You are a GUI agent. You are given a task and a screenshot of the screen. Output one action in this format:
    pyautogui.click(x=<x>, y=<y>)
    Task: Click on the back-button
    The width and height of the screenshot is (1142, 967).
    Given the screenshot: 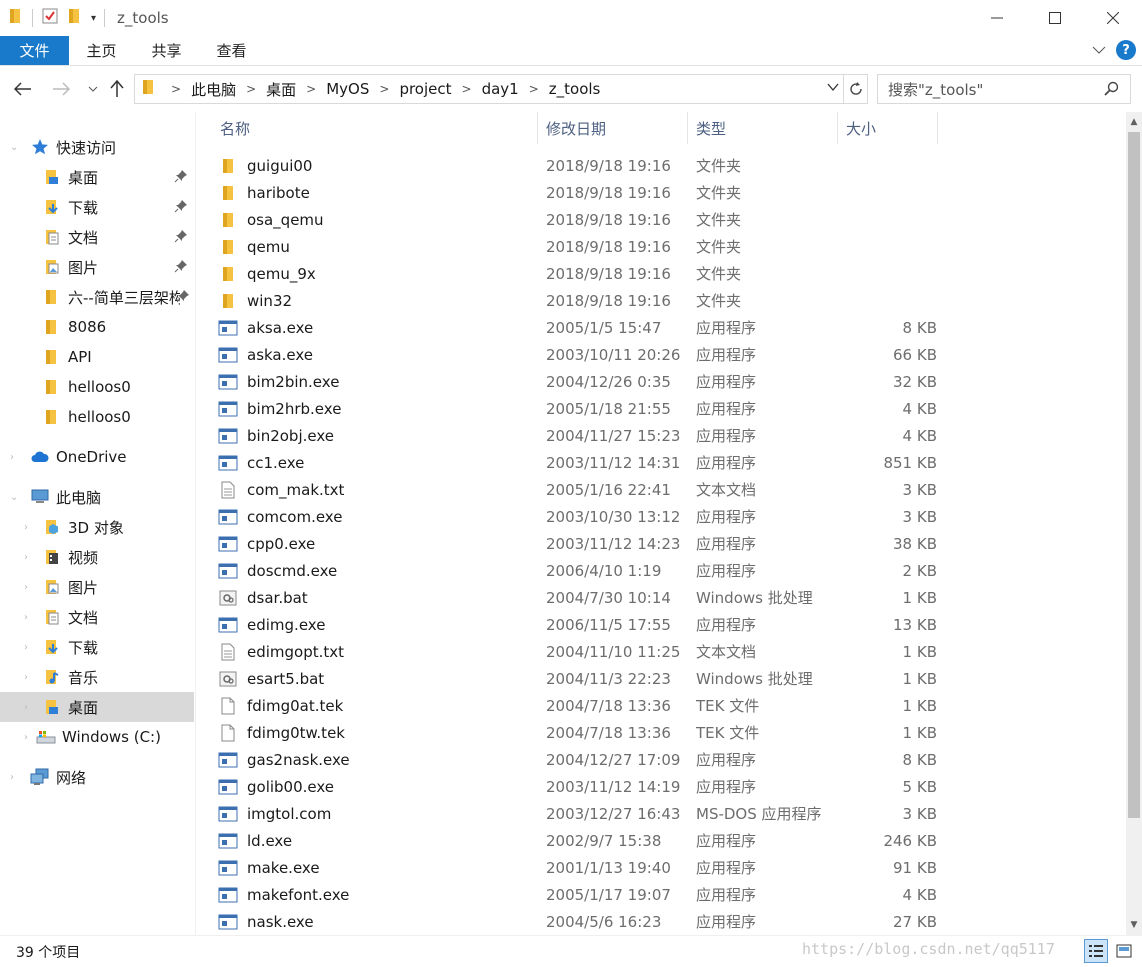 What is the action you would take?
    pyautogui.click(x=23, y=89)
    